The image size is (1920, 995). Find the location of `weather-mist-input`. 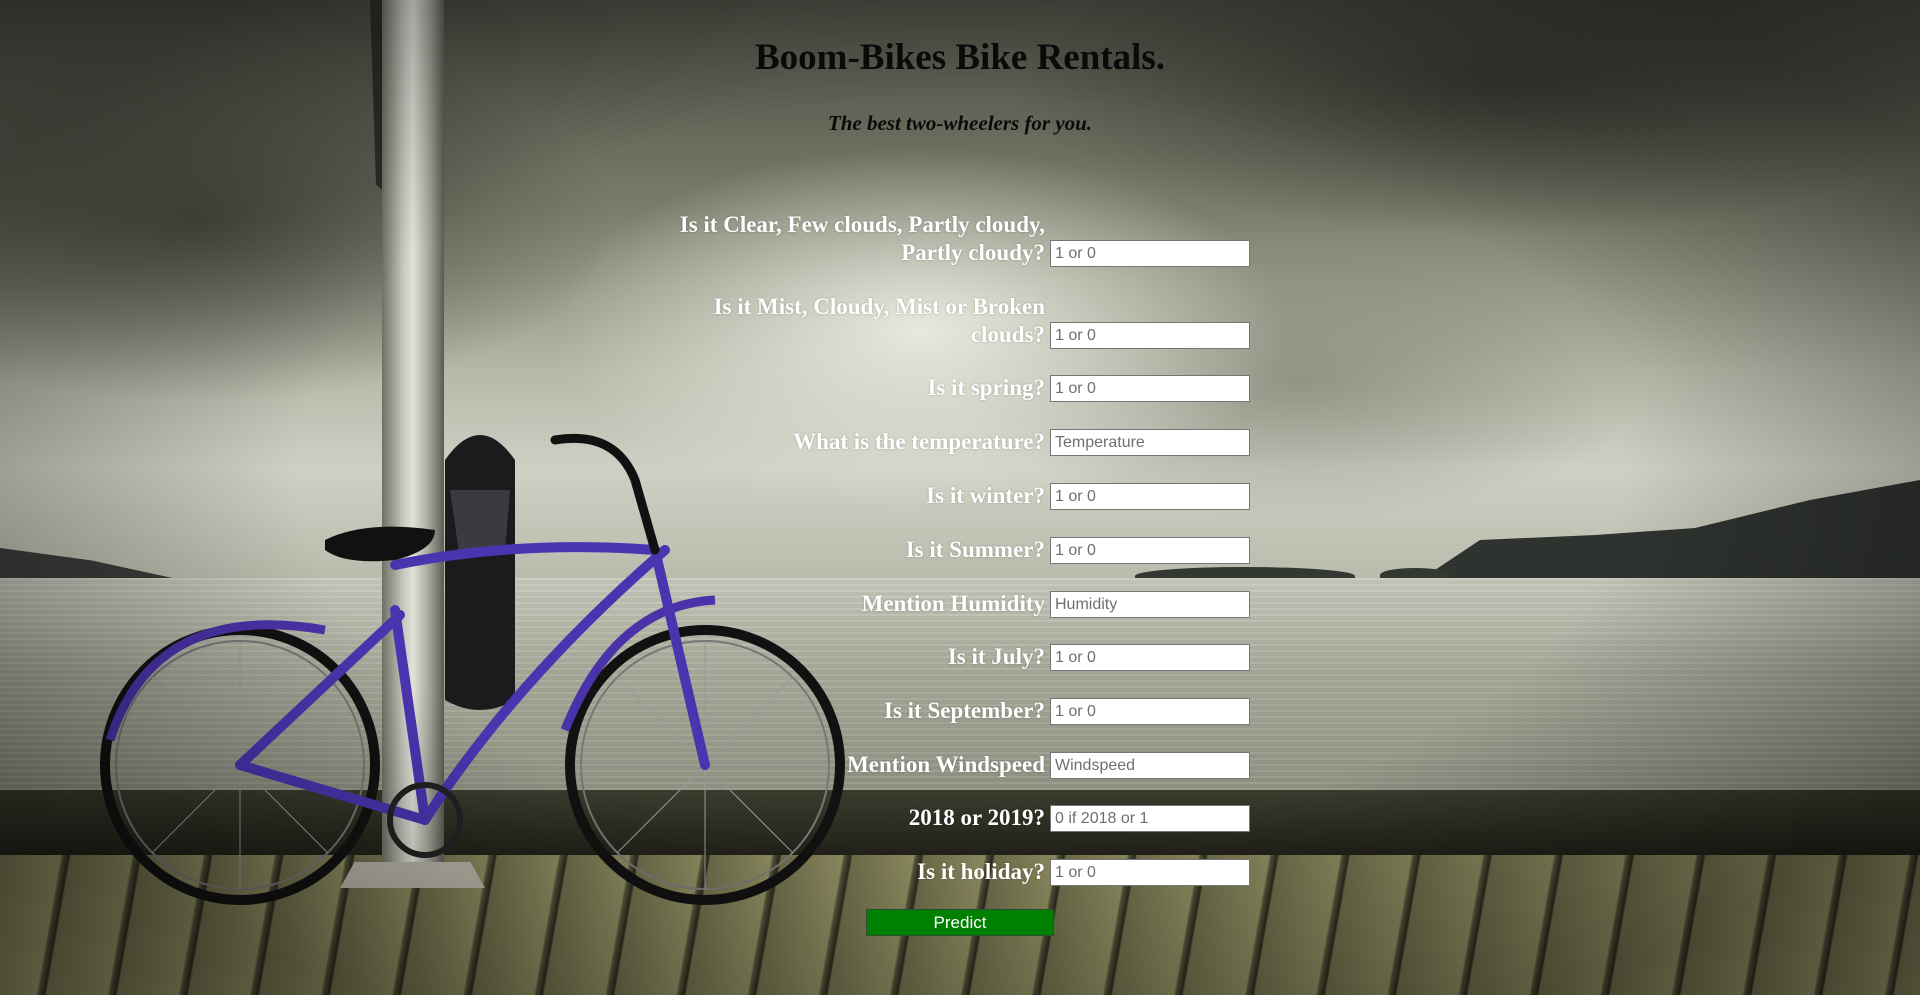

weather-mist-input is located at coordinates (1150, 335).